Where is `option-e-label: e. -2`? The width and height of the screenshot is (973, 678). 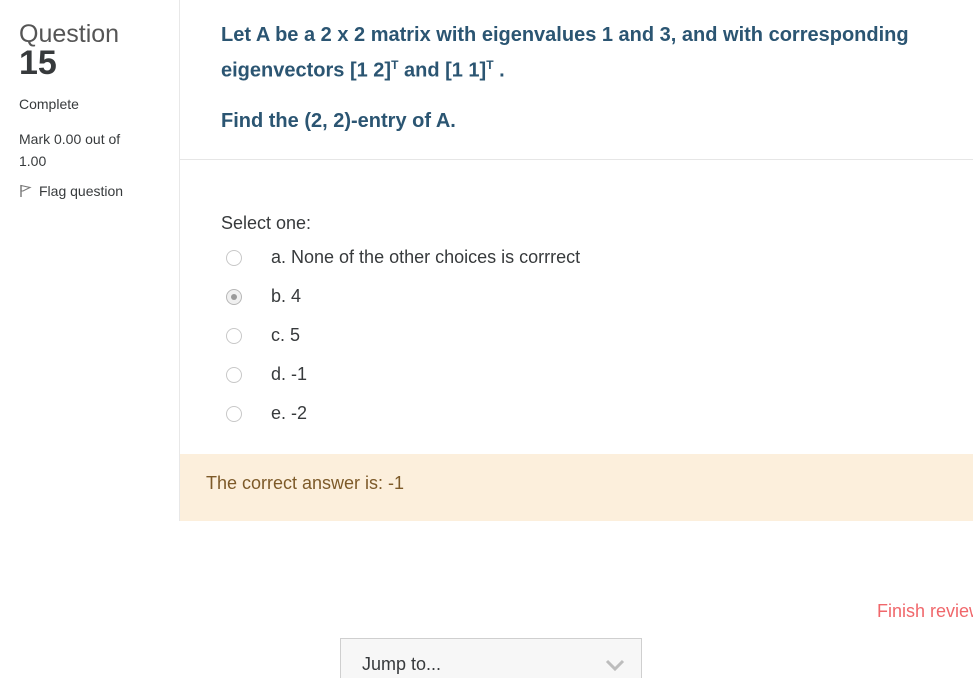
option-e-label: e. -2 is located at coordinates (289, 413).